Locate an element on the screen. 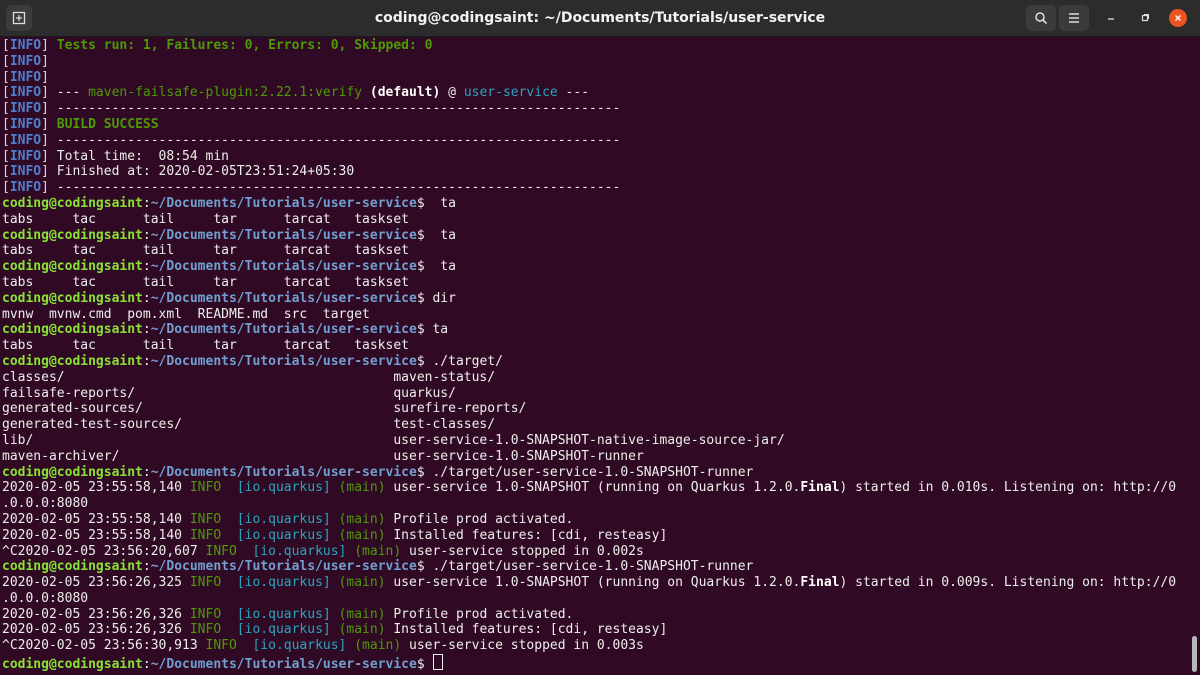 The height and width of the screenshot is (675, 1200). maximize-icon is located at coordinates (1145, 18).